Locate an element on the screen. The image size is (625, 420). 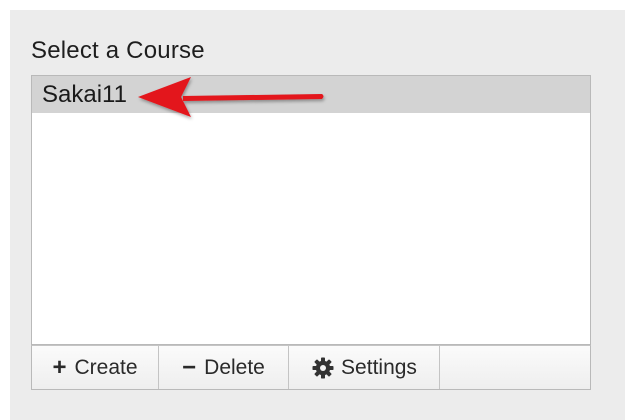
plus-icon: + is located at coordinates (59, 367).